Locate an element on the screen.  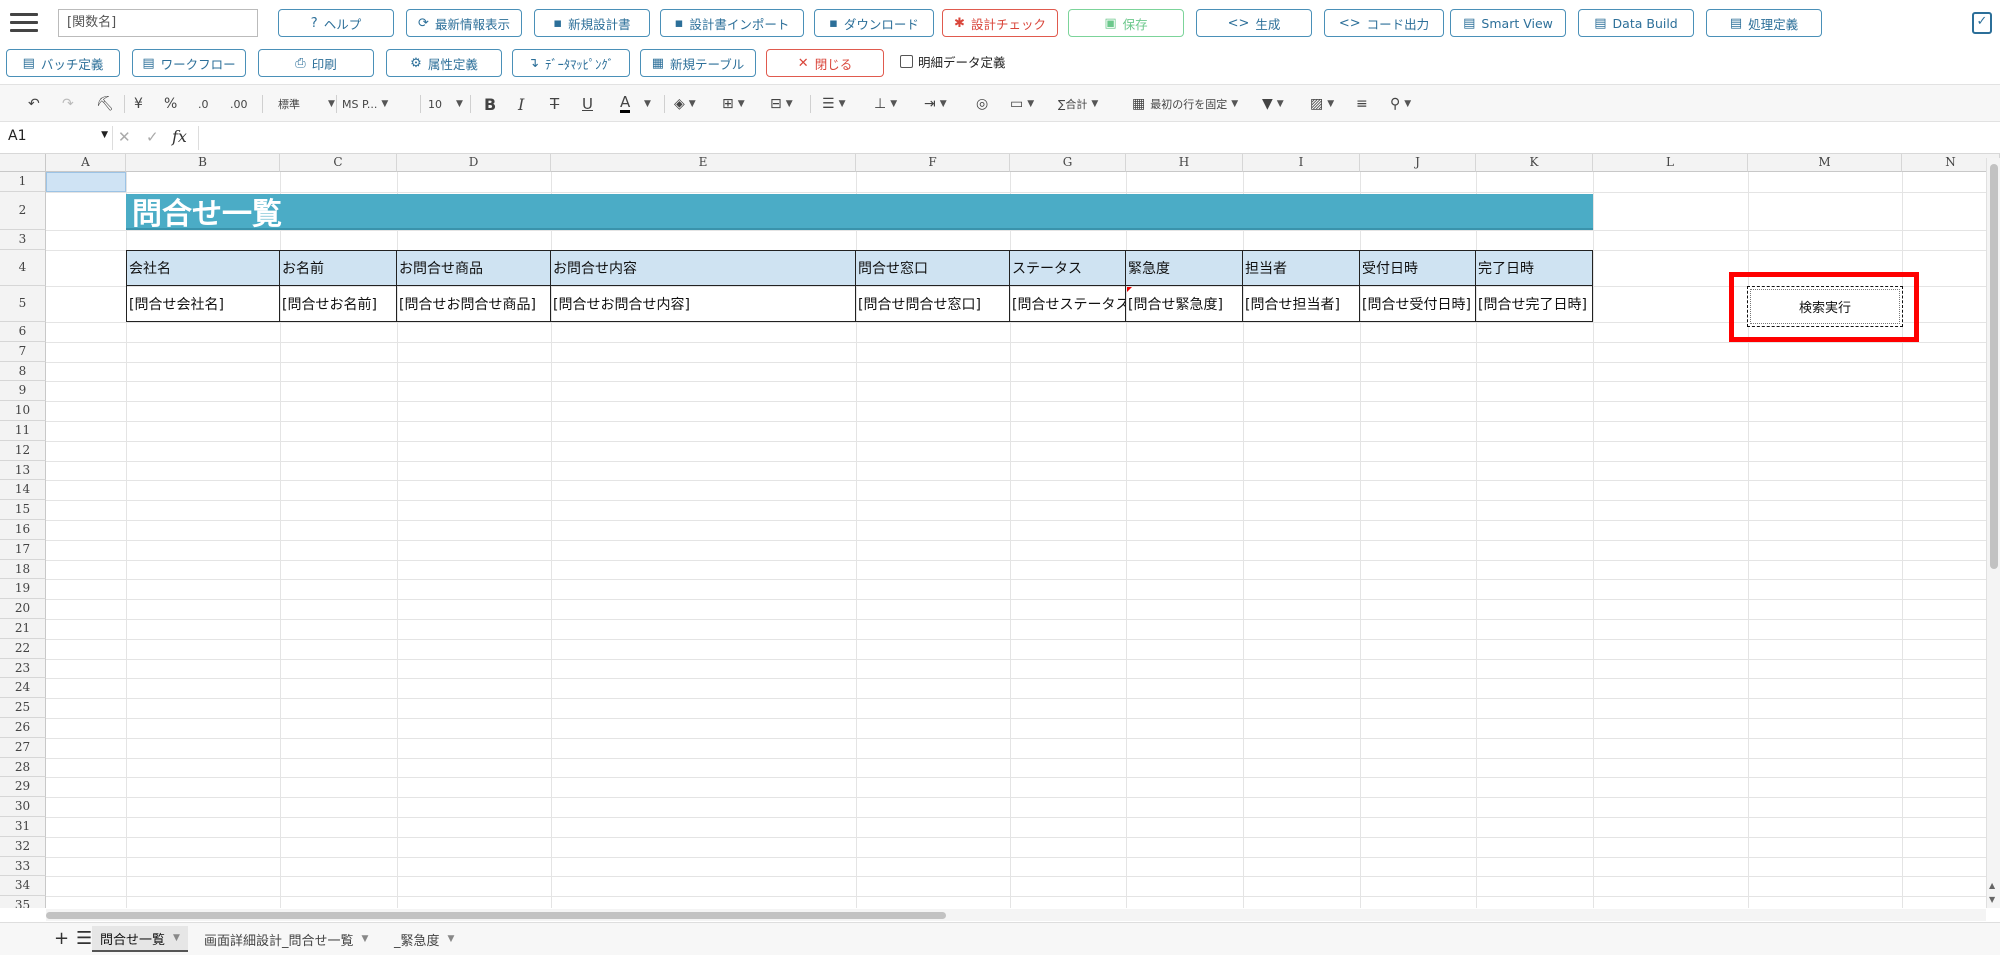
percent-button: % is located at coordinates (170, 104).